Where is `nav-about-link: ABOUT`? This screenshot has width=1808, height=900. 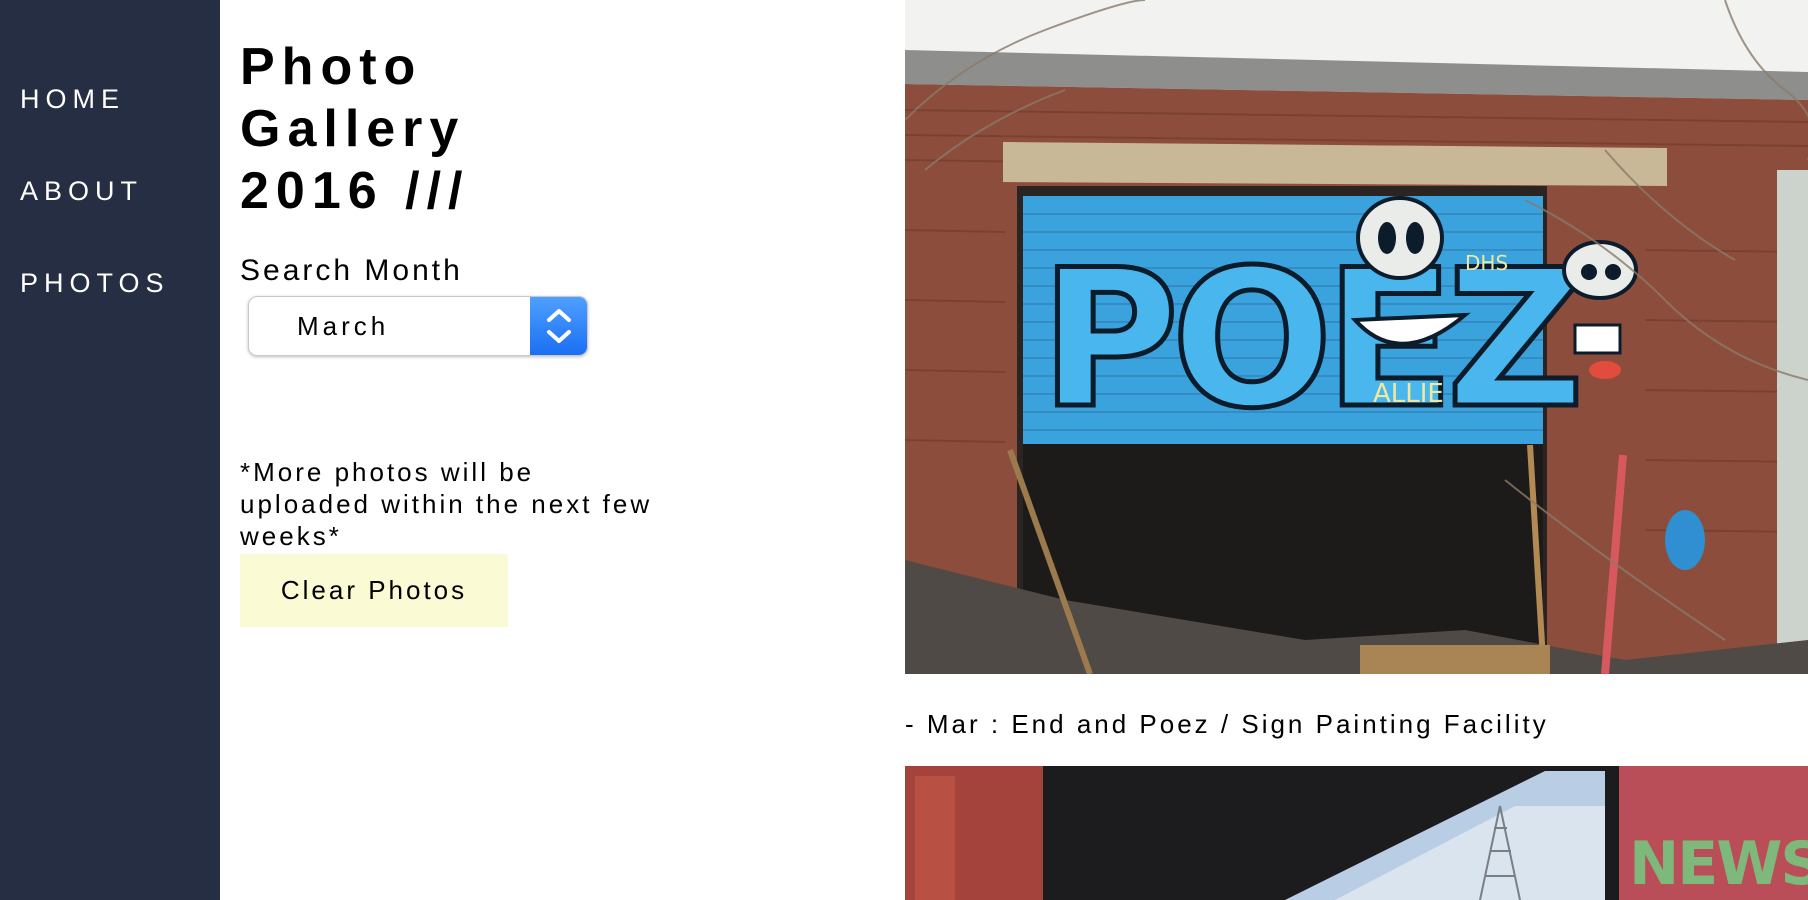
nav-about-link: ABOUT is located at coordinates (81, 191).